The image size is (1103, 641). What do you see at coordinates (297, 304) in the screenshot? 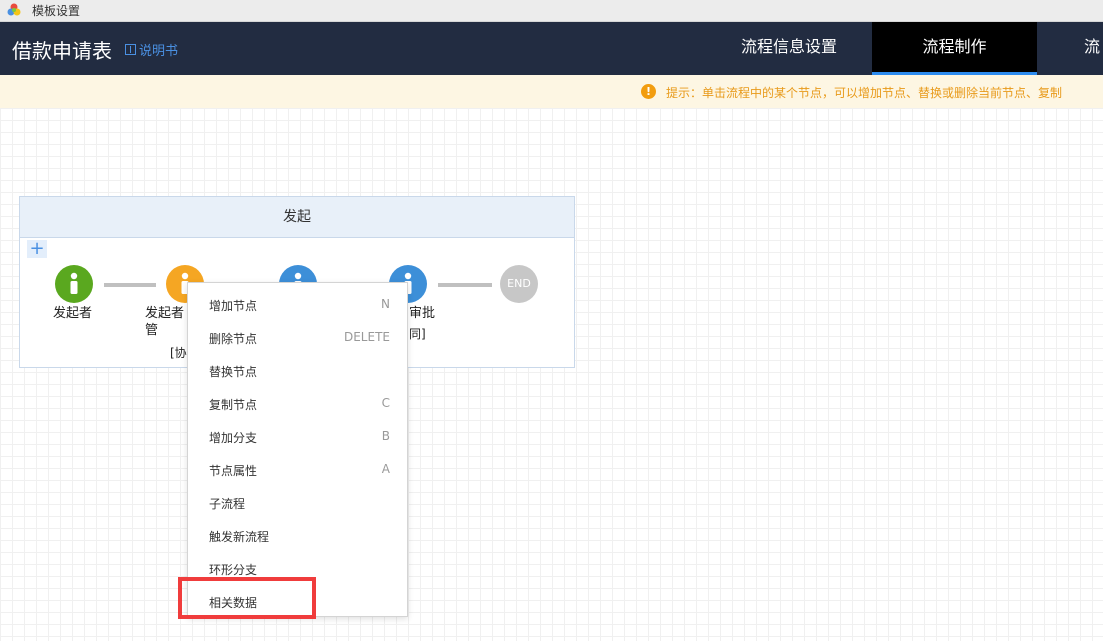
I see `menu-item-add-node: 增加节点 N` at bounding box center [297, 304].